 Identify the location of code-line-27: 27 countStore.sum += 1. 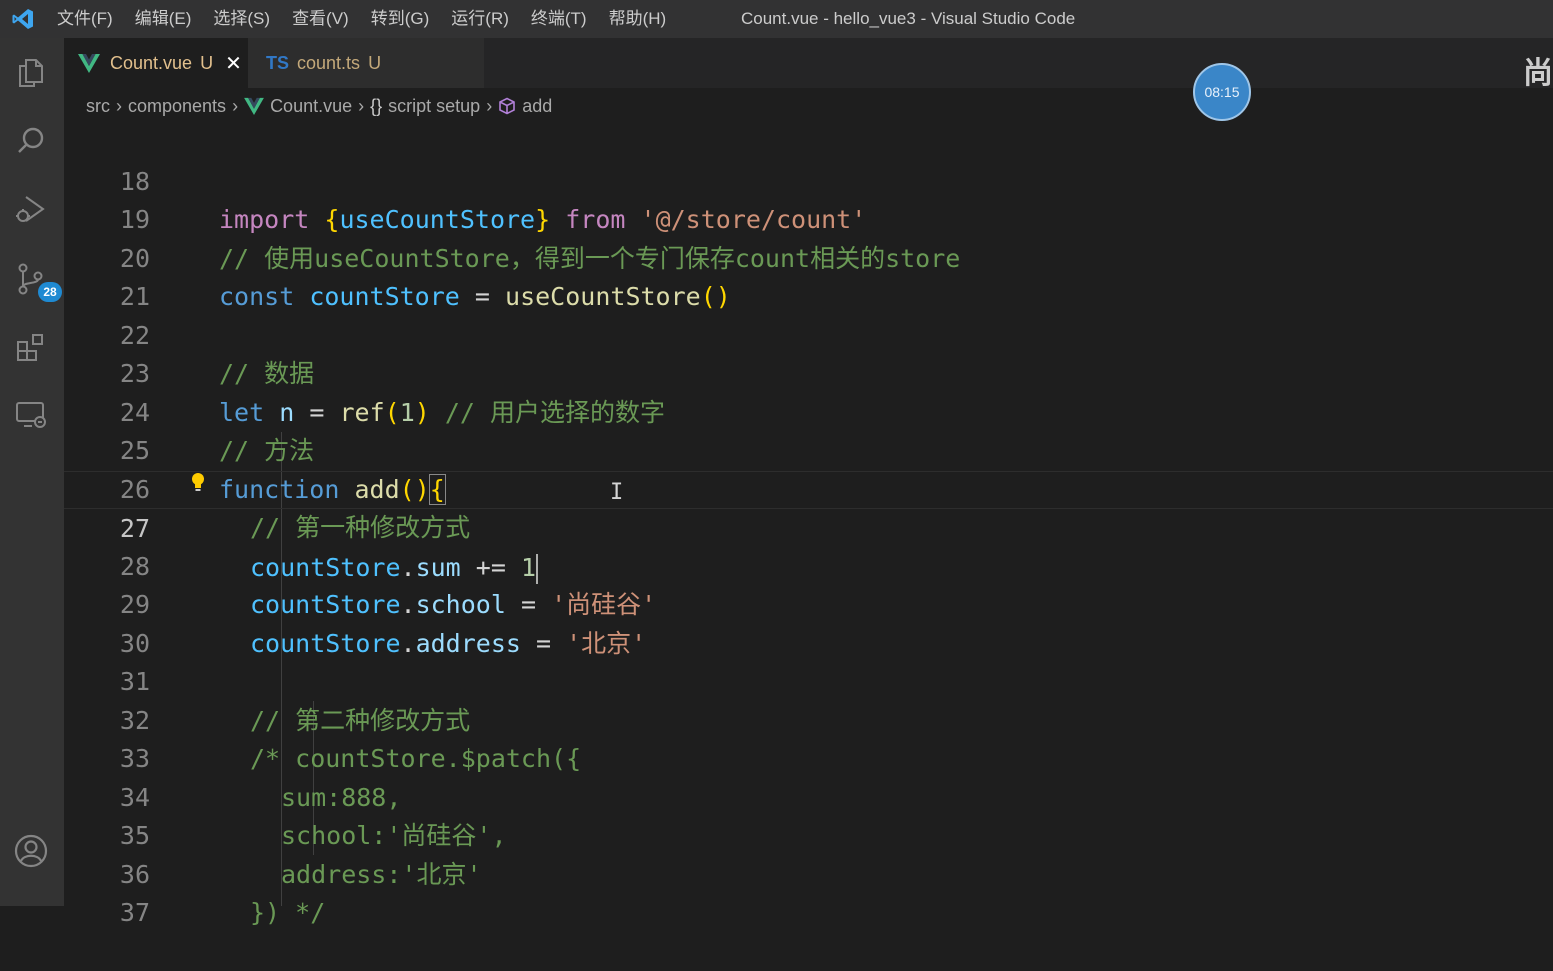
(808, 527).